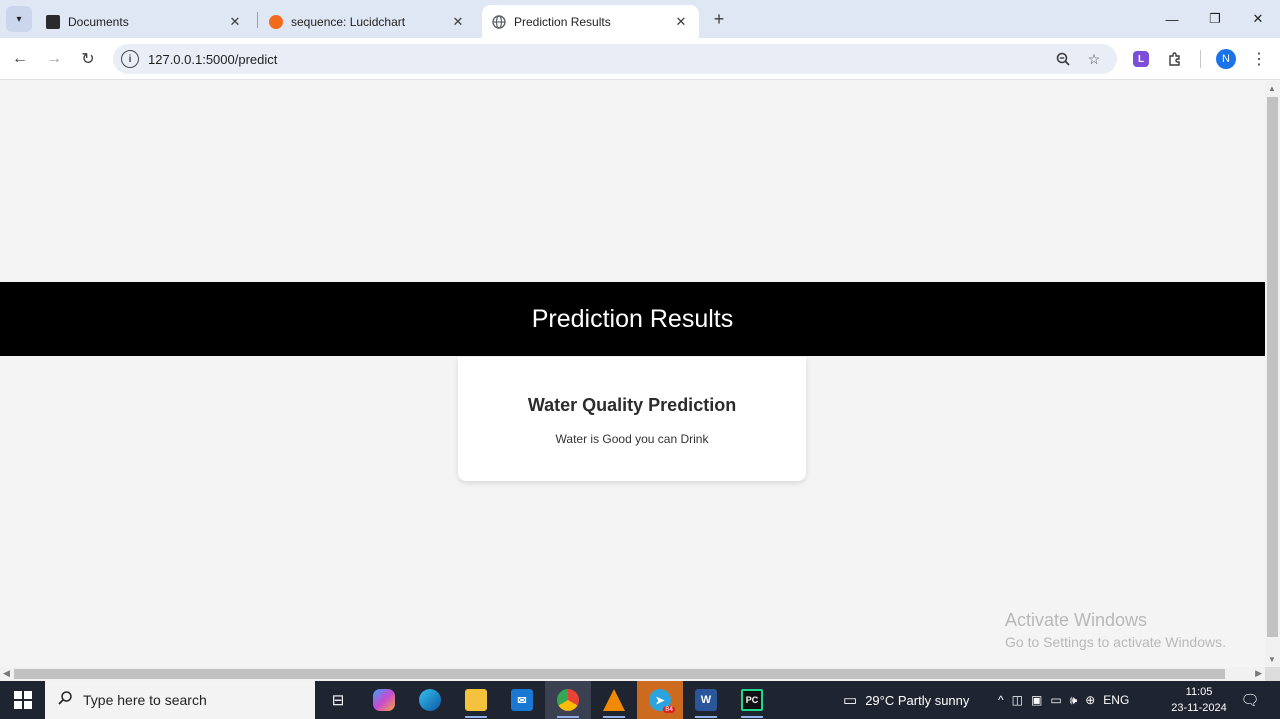 Image resolution: width=1280 pixels, height=719 pixels. I want to click on edge-button, so click(430, 700).